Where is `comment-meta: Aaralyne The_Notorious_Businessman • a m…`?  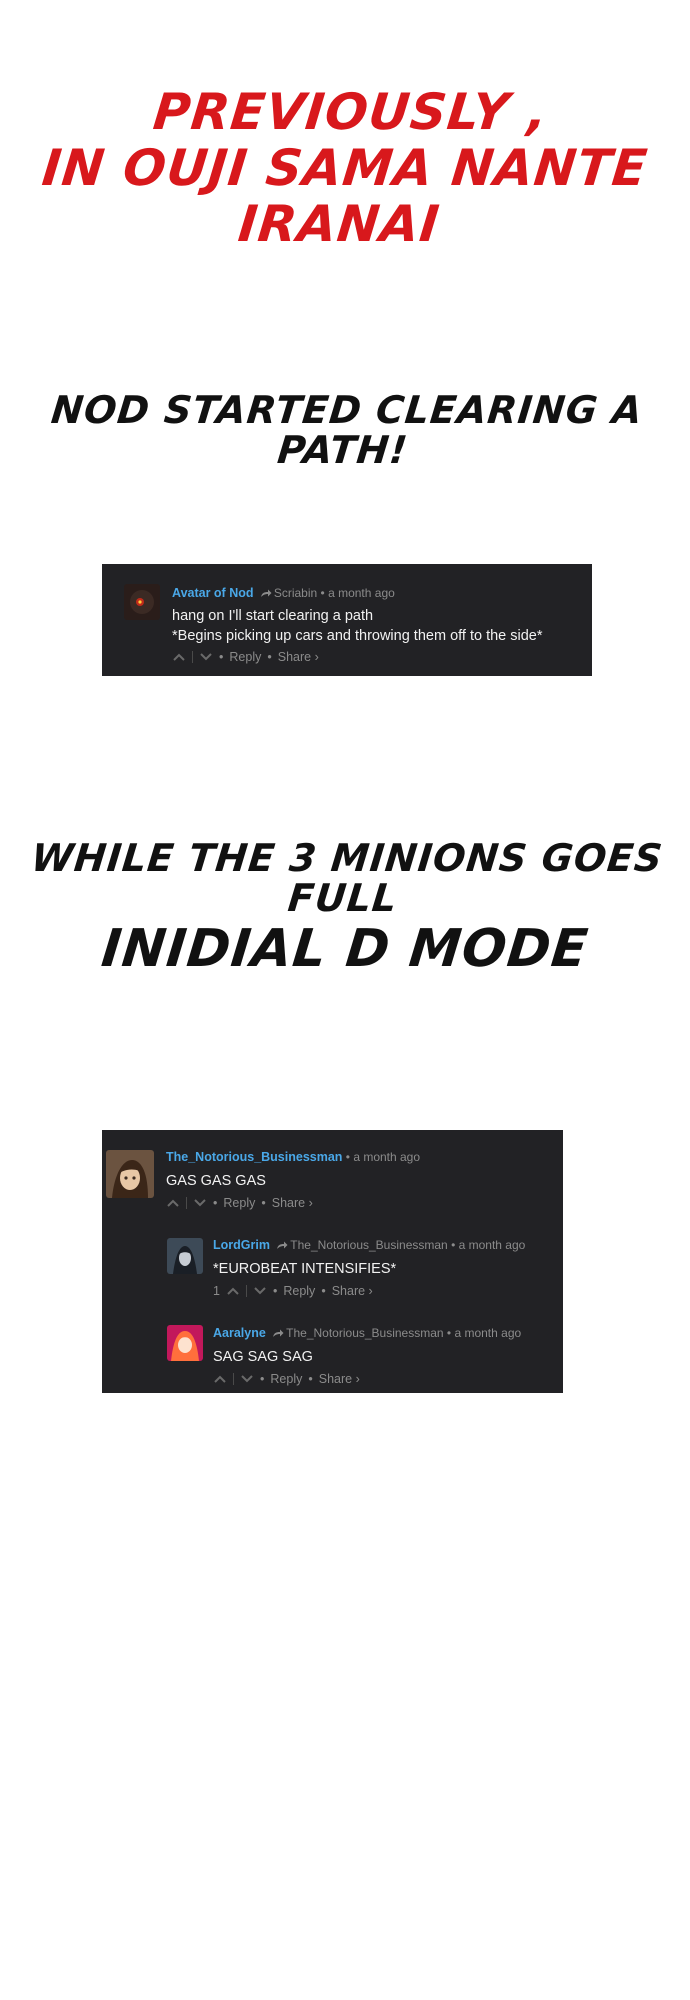 comment-meta: Aaralyne The_Notorious_Businessman • a m… is located at coordinates (367, 1333).